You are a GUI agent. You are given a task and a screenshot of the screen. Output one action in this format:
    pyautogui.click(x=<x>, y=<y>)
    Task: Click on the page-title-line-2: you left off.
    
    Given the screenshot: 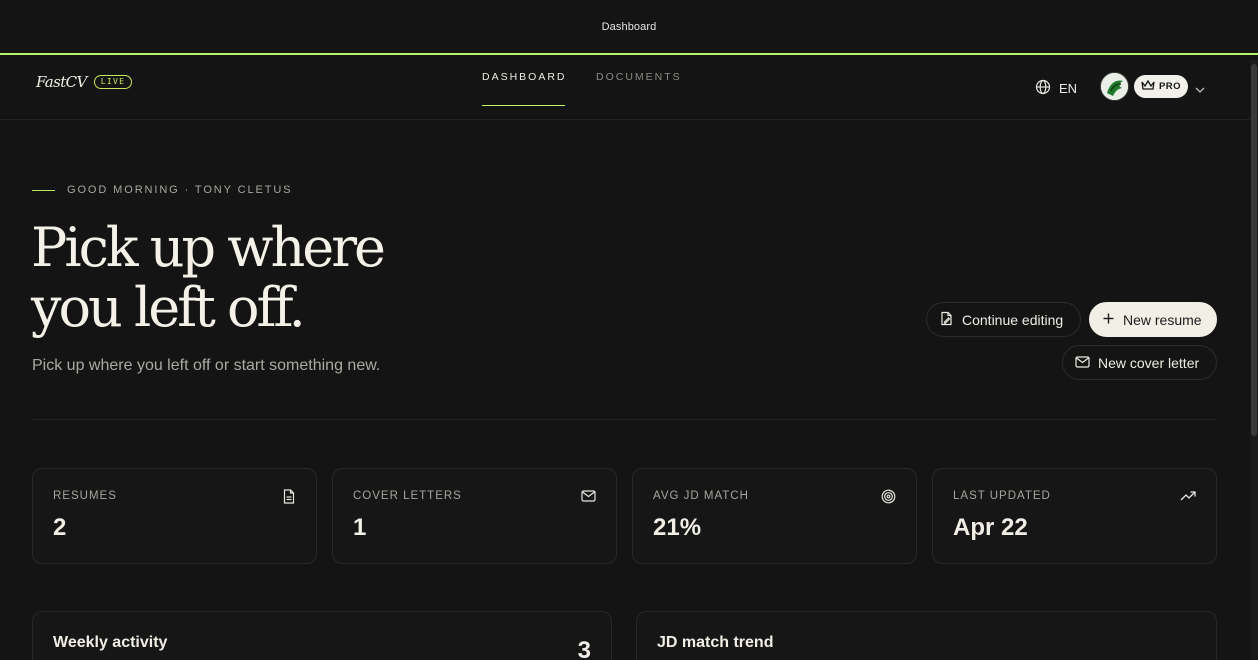 What is the action you would take?
    pyautogui.click(x=168, y=307)
    